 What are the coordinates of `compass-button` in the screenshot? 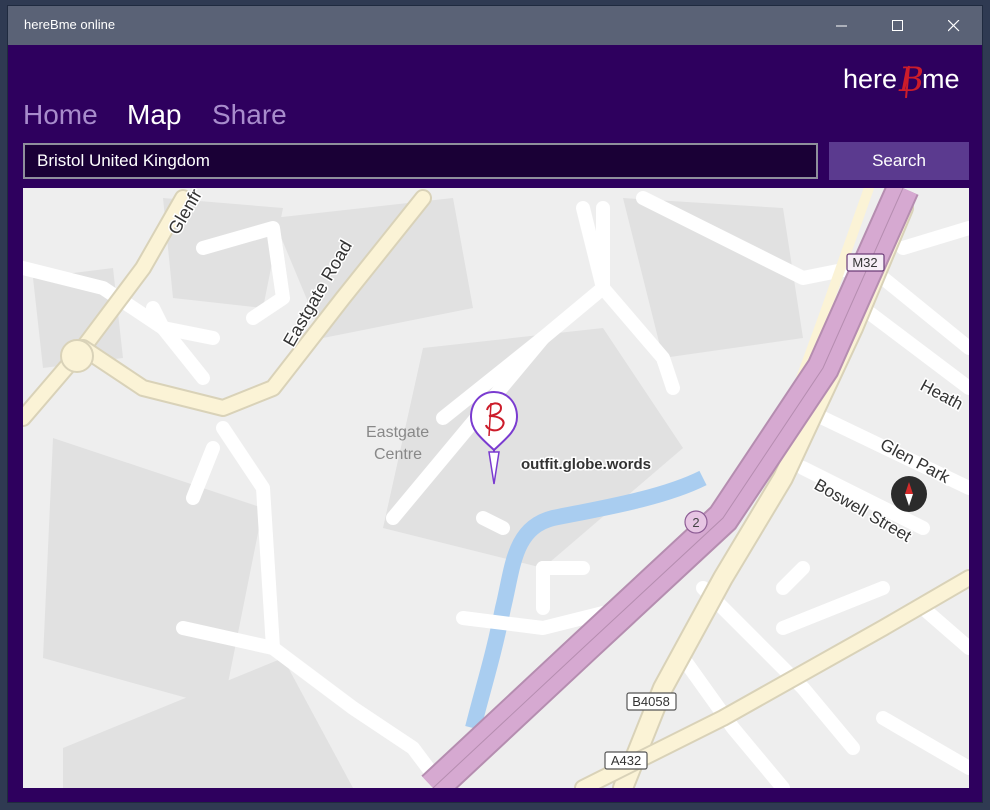 It's located at (909, 494).